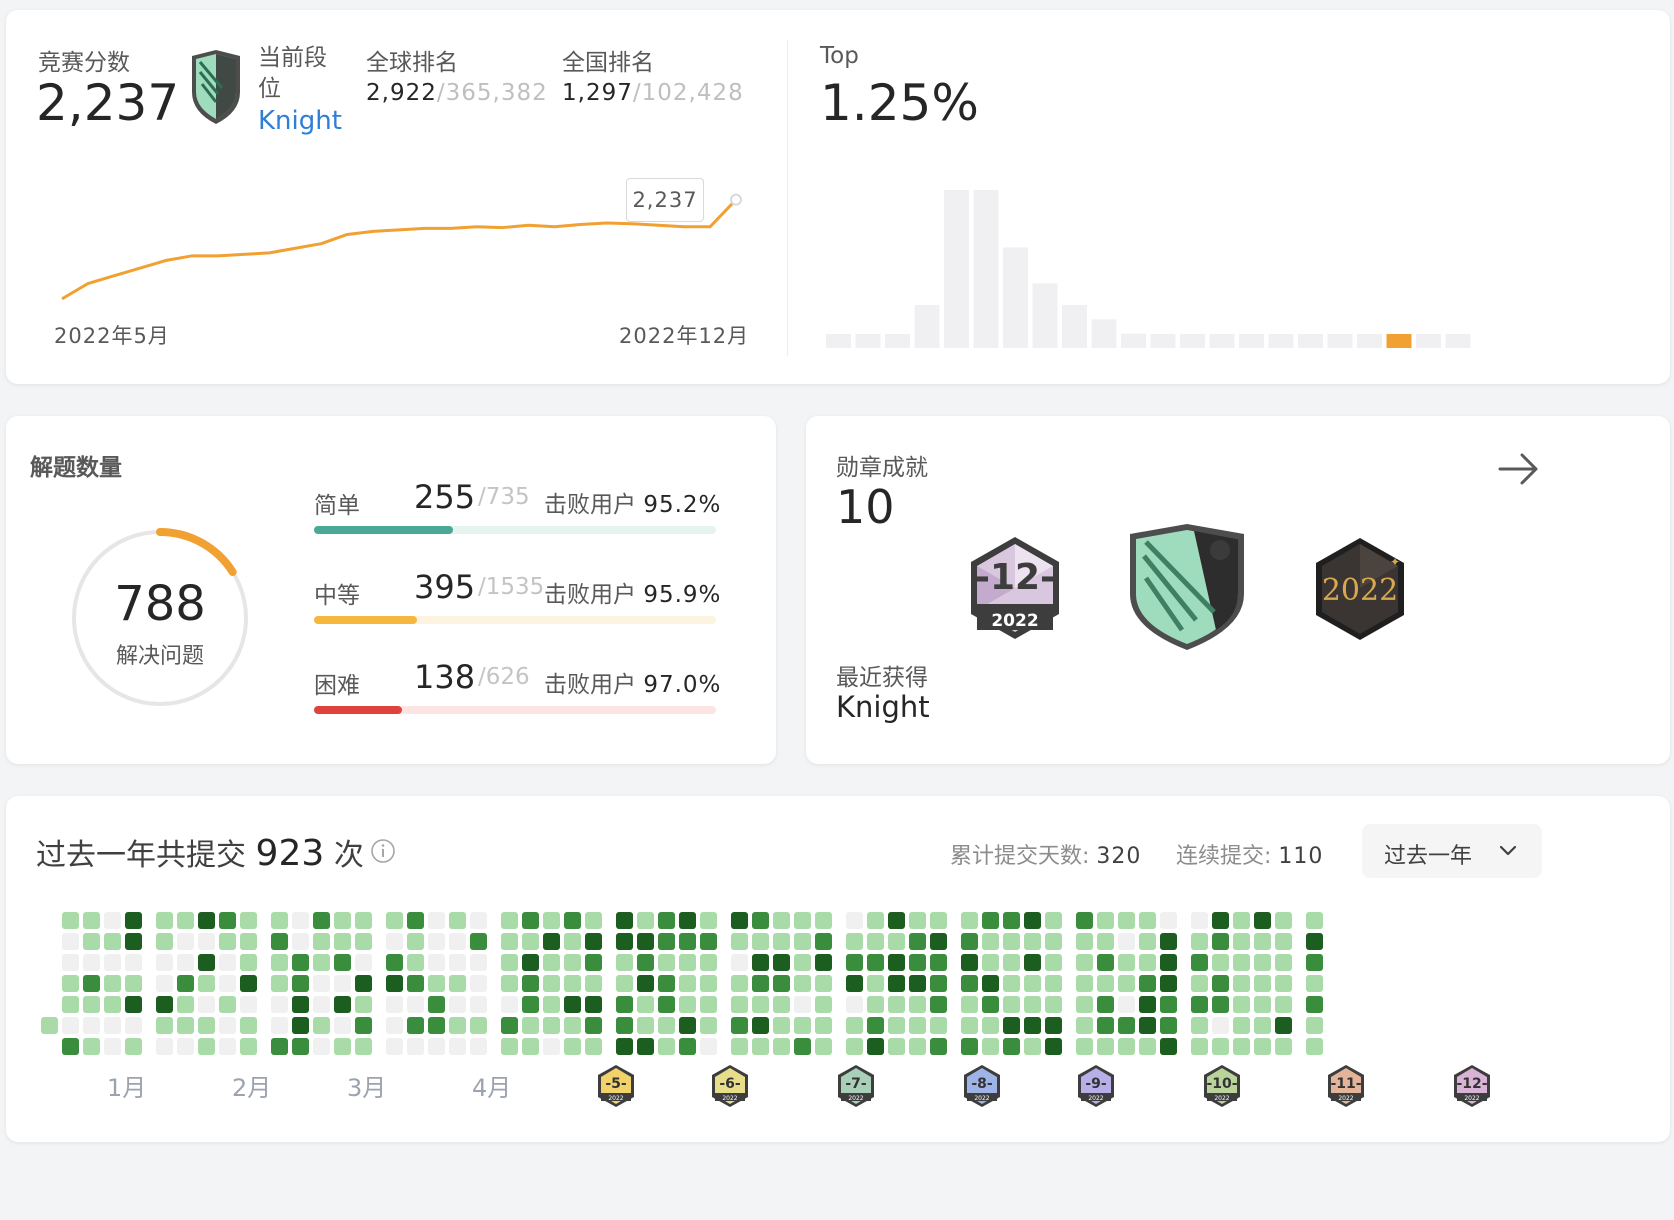 The height and width of the screenshot is (1220, 1674). Describe the element at coordinates (1472, 1086) in the screenshot. I see `month-badge-icon: -12- 2022` at that location.